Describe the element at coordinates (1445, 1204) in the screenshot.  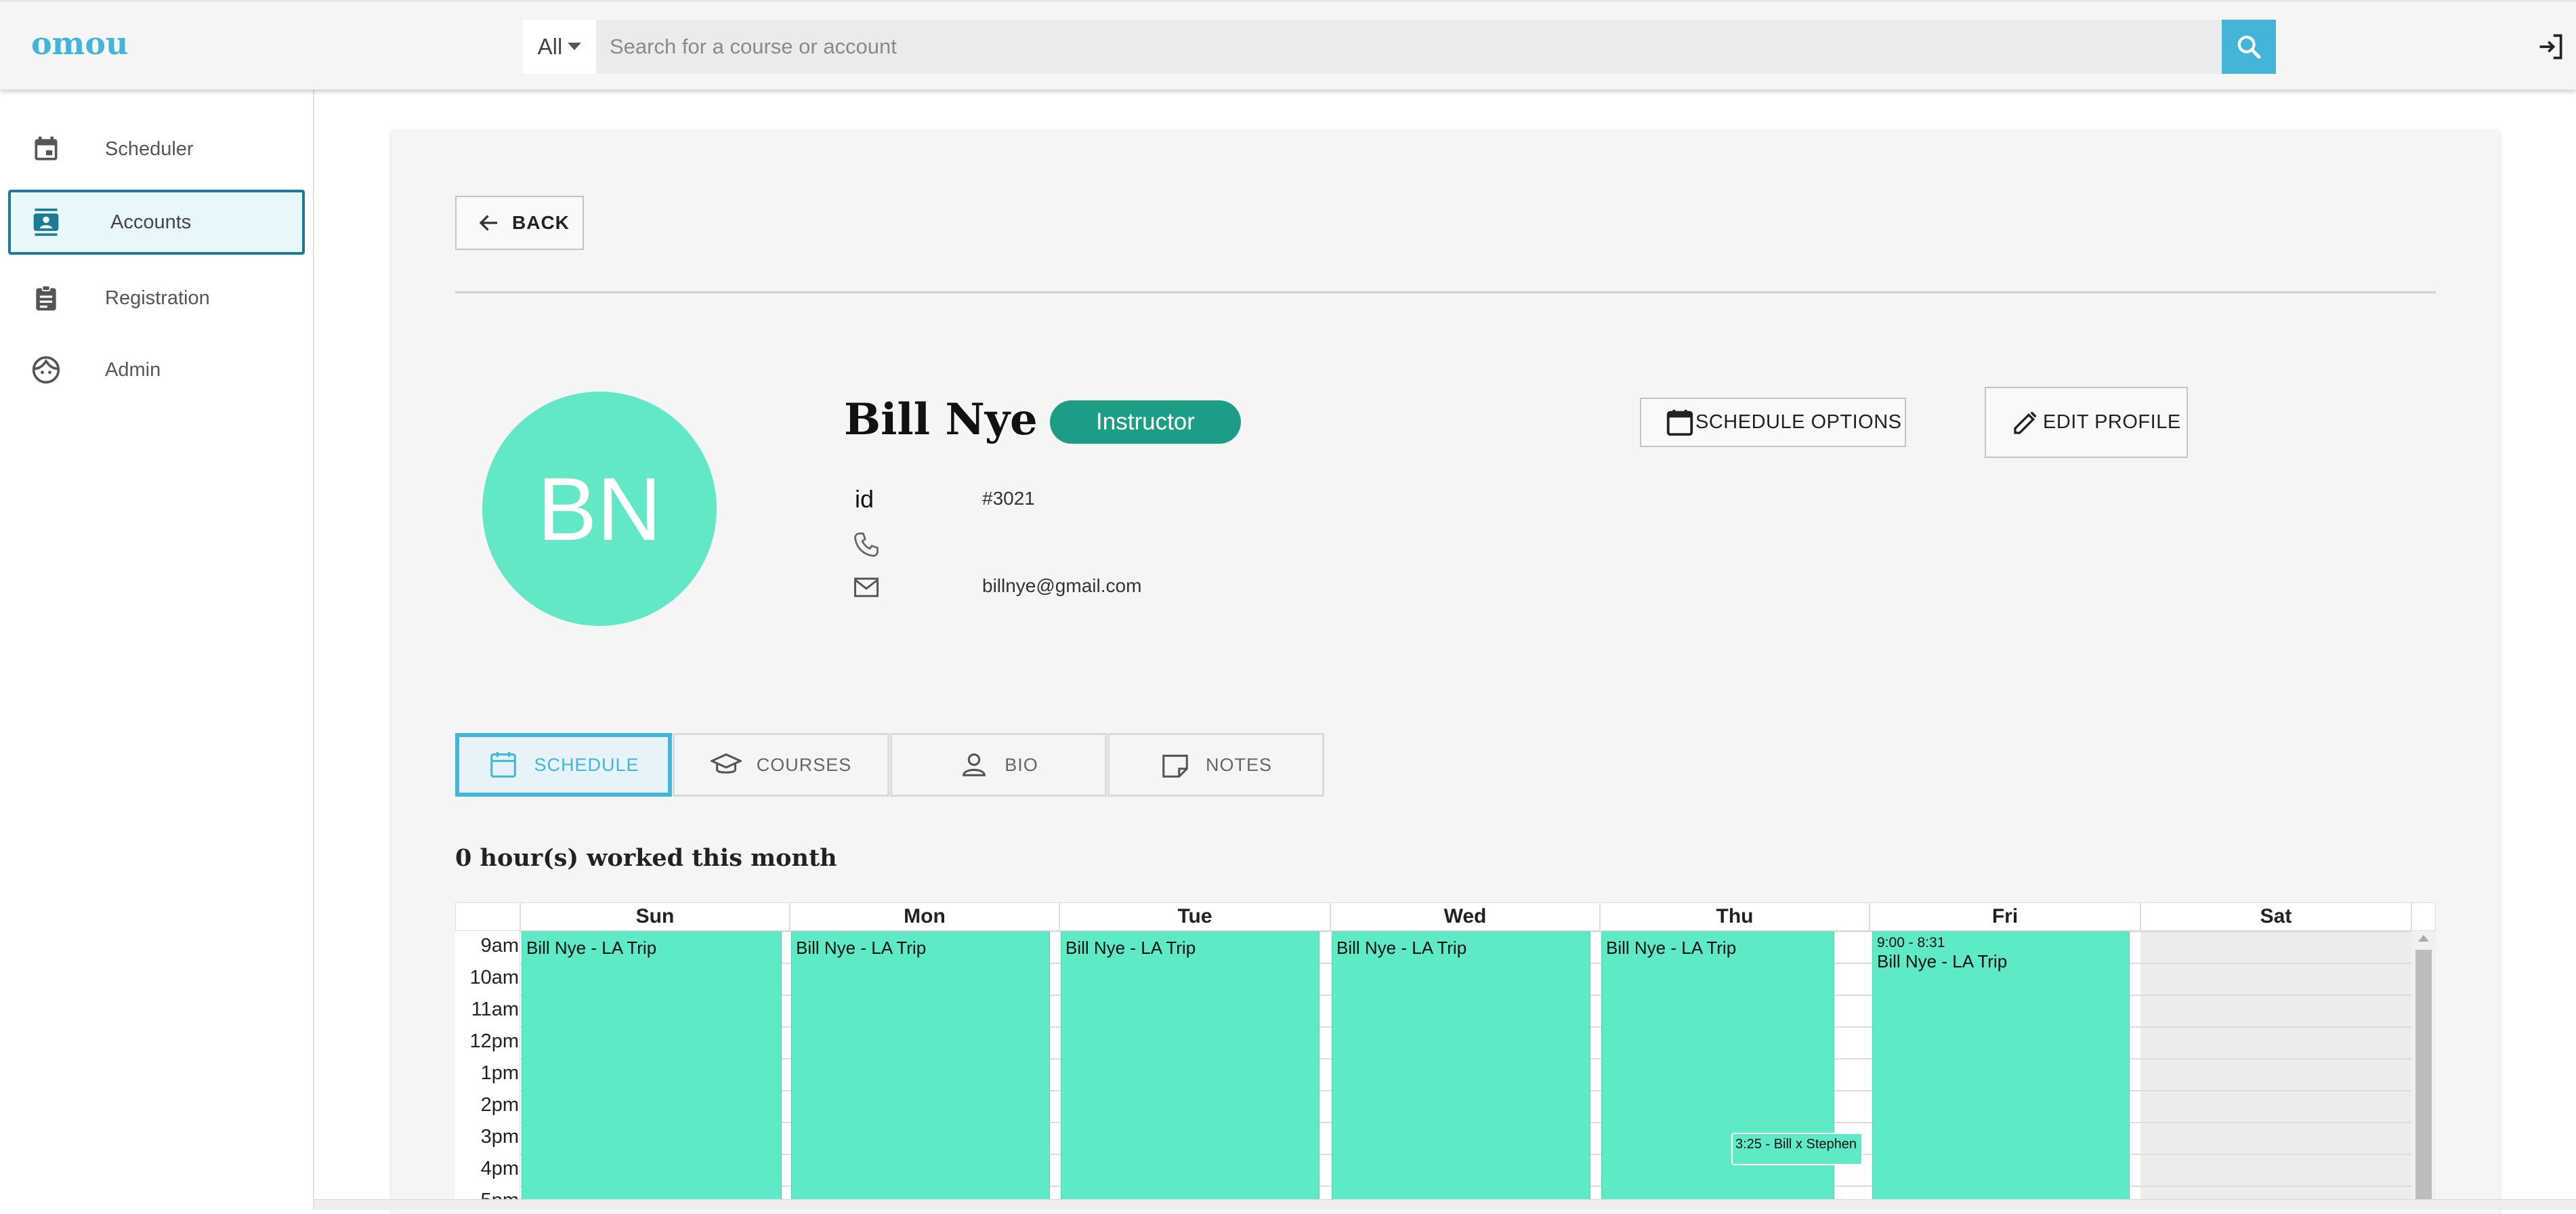
I see `page-horizontal-scrollbar` at that location.